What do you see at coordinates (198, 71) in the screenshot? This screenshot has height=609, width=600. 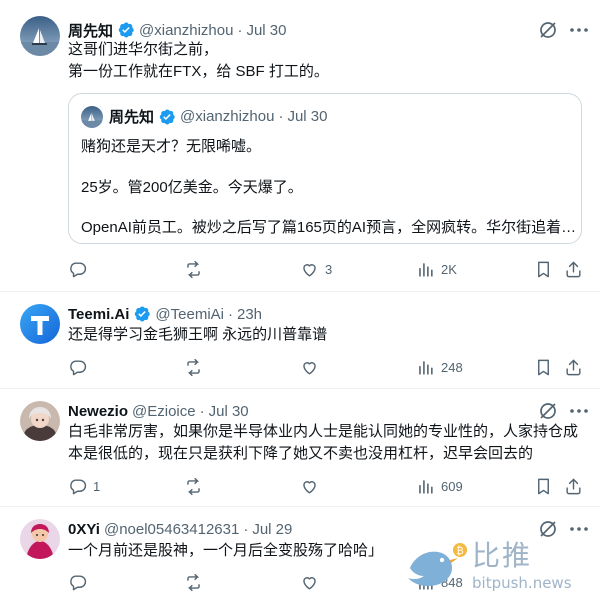 I see `tweet-text-line: 第一份工作就在FTX，给 SBF 打工的。` at bounding box center [198, 71].